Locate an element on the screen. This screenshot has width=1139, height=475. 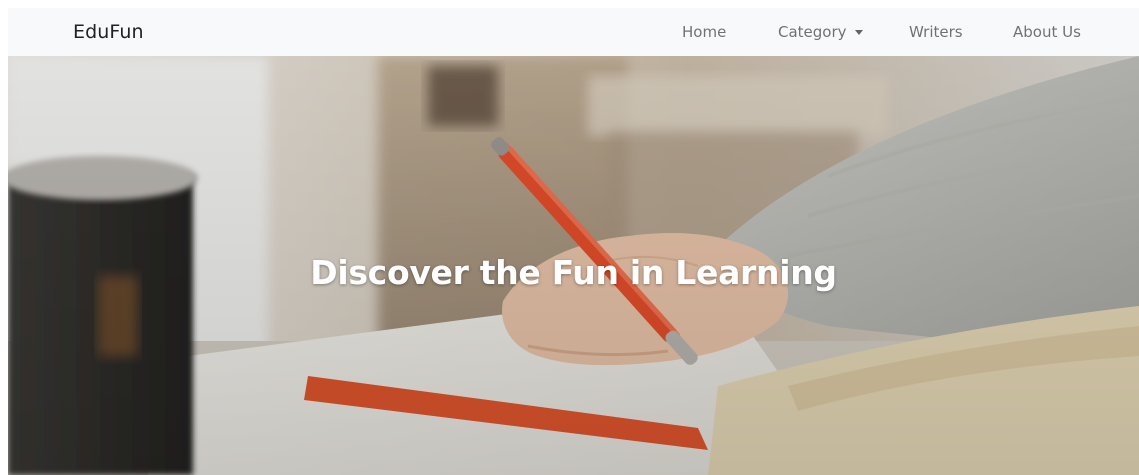
navbar-background: EduFun Home Category Writers About Us is located at coordinates (573, 32).